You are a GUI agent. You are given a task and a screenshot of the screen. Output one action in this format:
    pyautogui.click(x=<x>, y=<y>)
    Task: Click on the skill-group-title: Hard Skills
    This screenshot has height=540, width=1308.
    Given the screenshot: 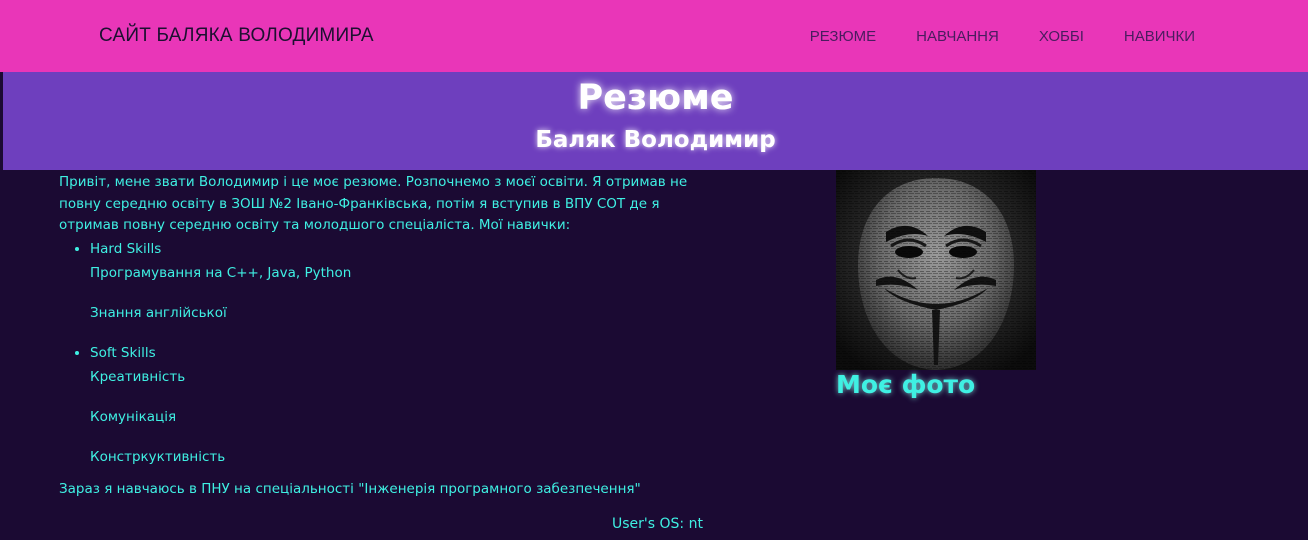 What is the action you would take?
    pyautogui.click(x=126, y=248)
    